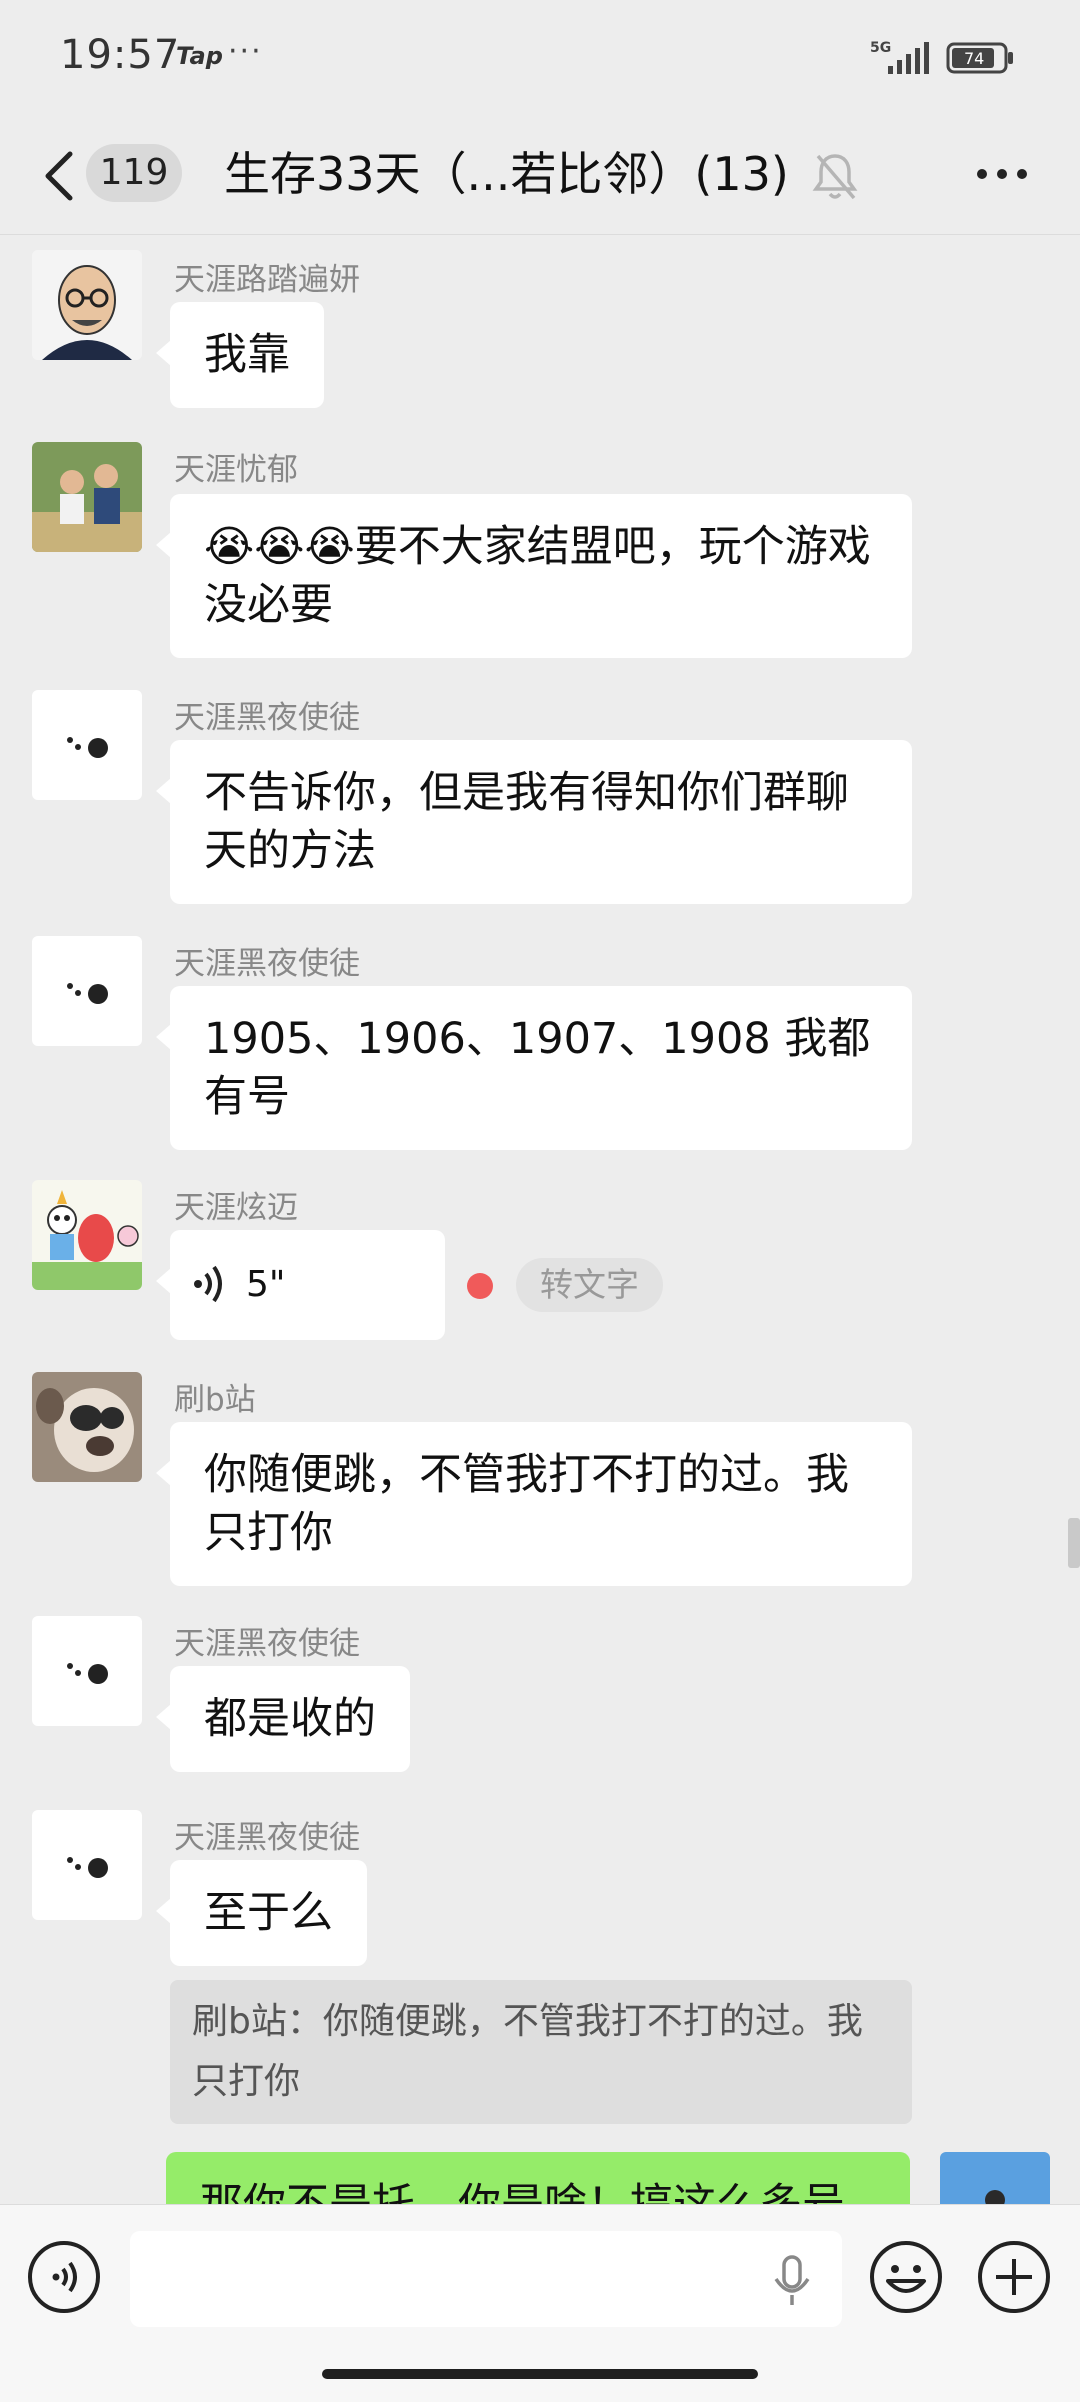 The image size is (1080, 2402). I want to click on back-arrow-icon, so click(58, 176).